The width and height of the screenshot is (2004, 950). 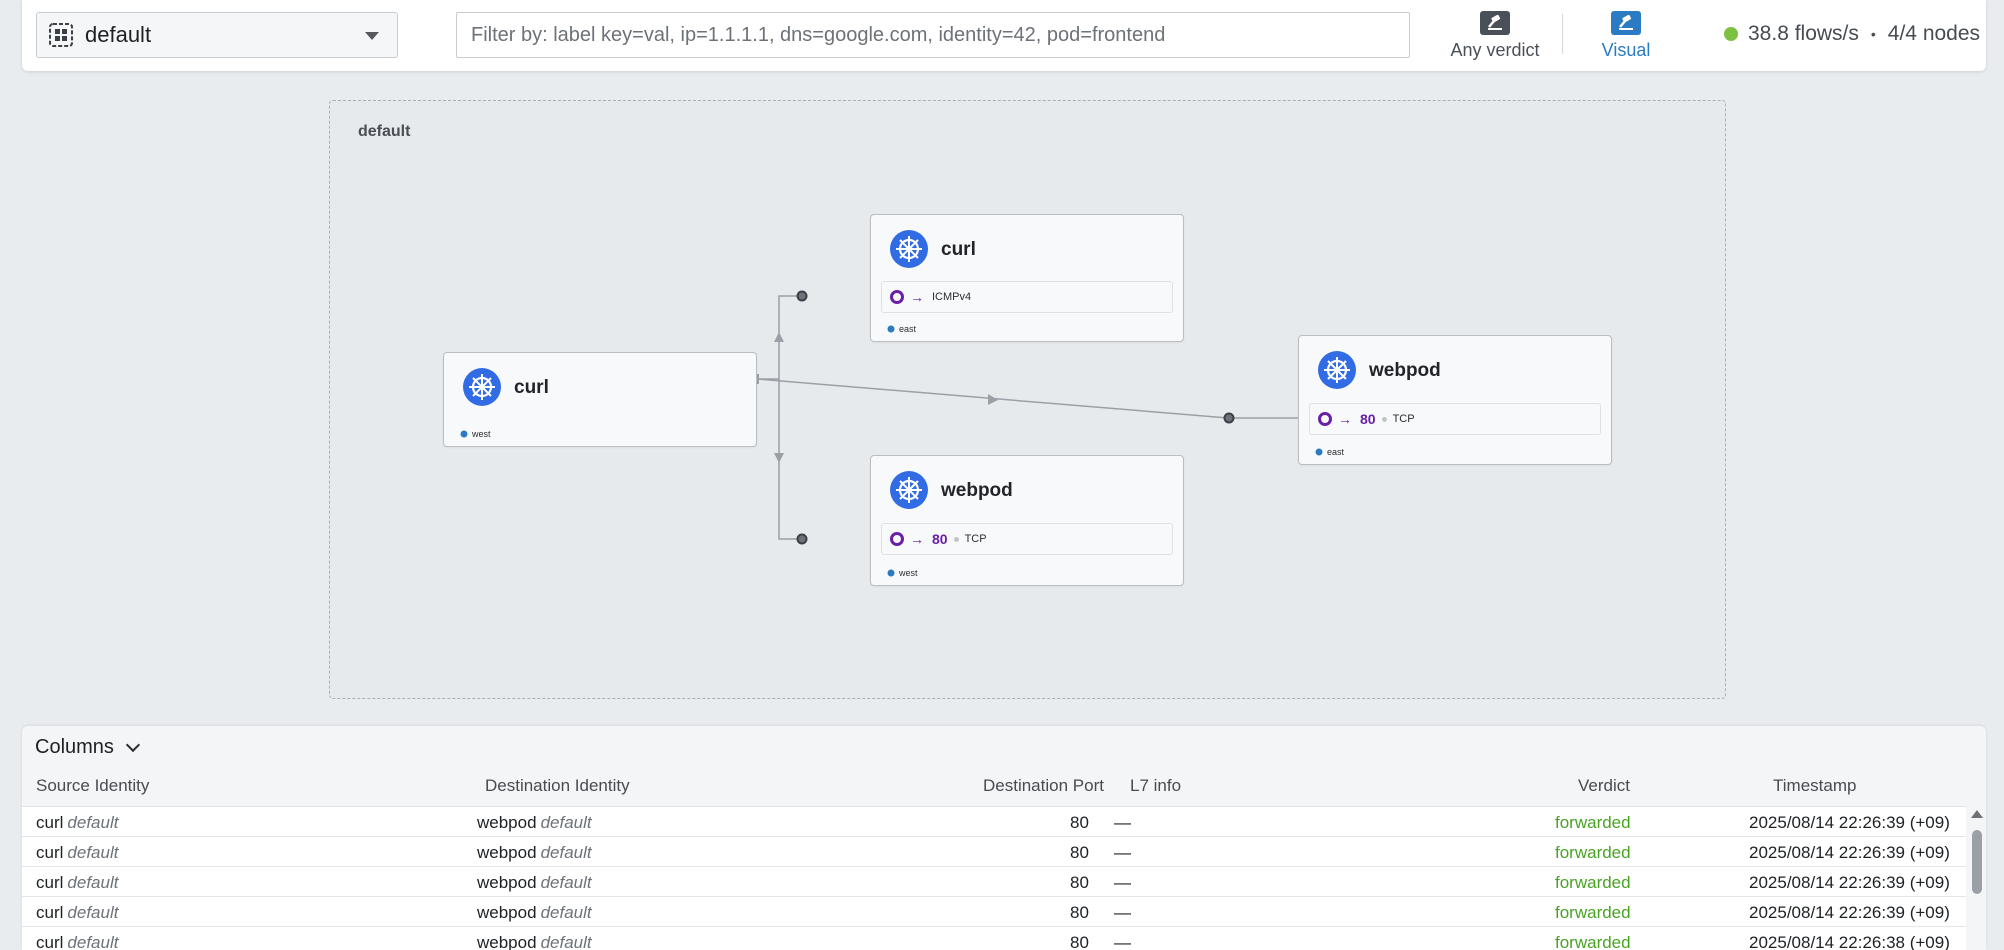 What do you see at coordinates (1604, 786) in the screenshot?
I see `header-verdict: Verdict` at bounding box center [1604, 786].